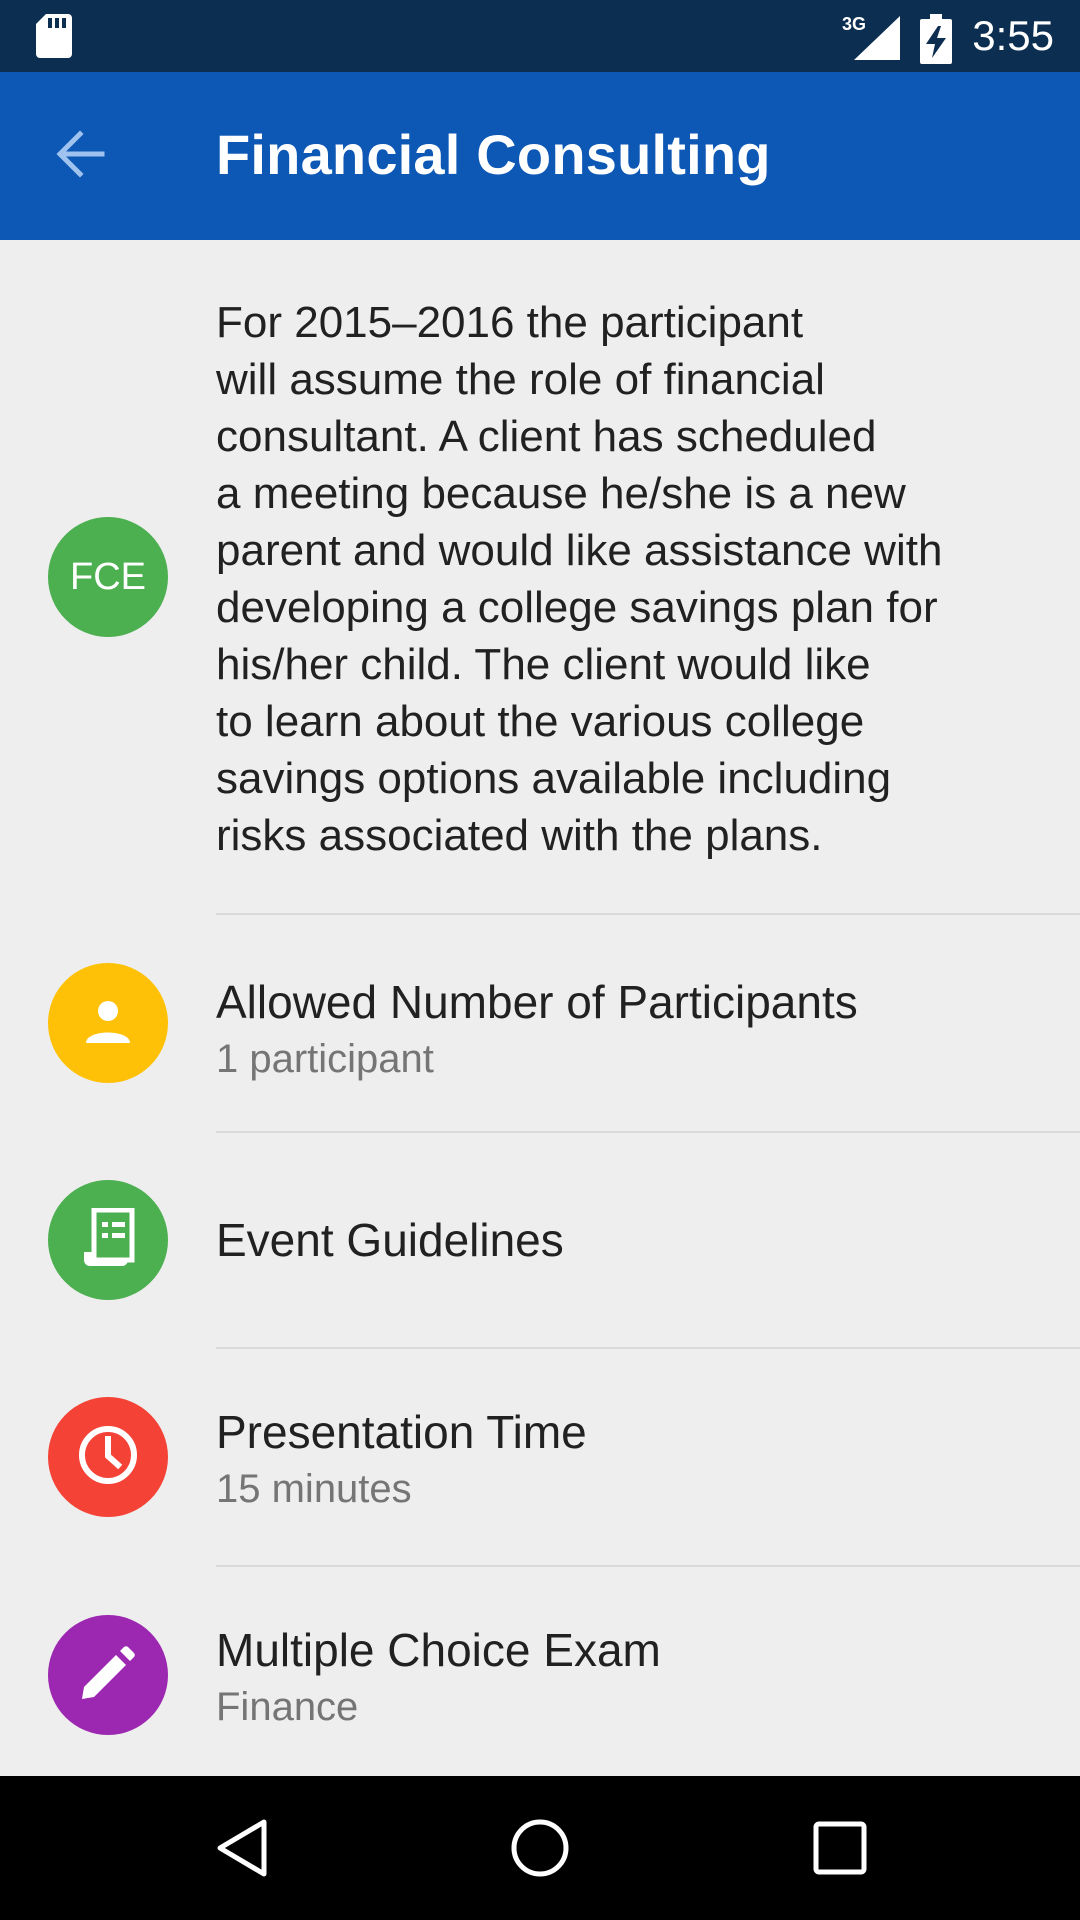  Describe the element at coordinates (242, 1850) in the screenshot. I see `back-triangle-icon` at that location.